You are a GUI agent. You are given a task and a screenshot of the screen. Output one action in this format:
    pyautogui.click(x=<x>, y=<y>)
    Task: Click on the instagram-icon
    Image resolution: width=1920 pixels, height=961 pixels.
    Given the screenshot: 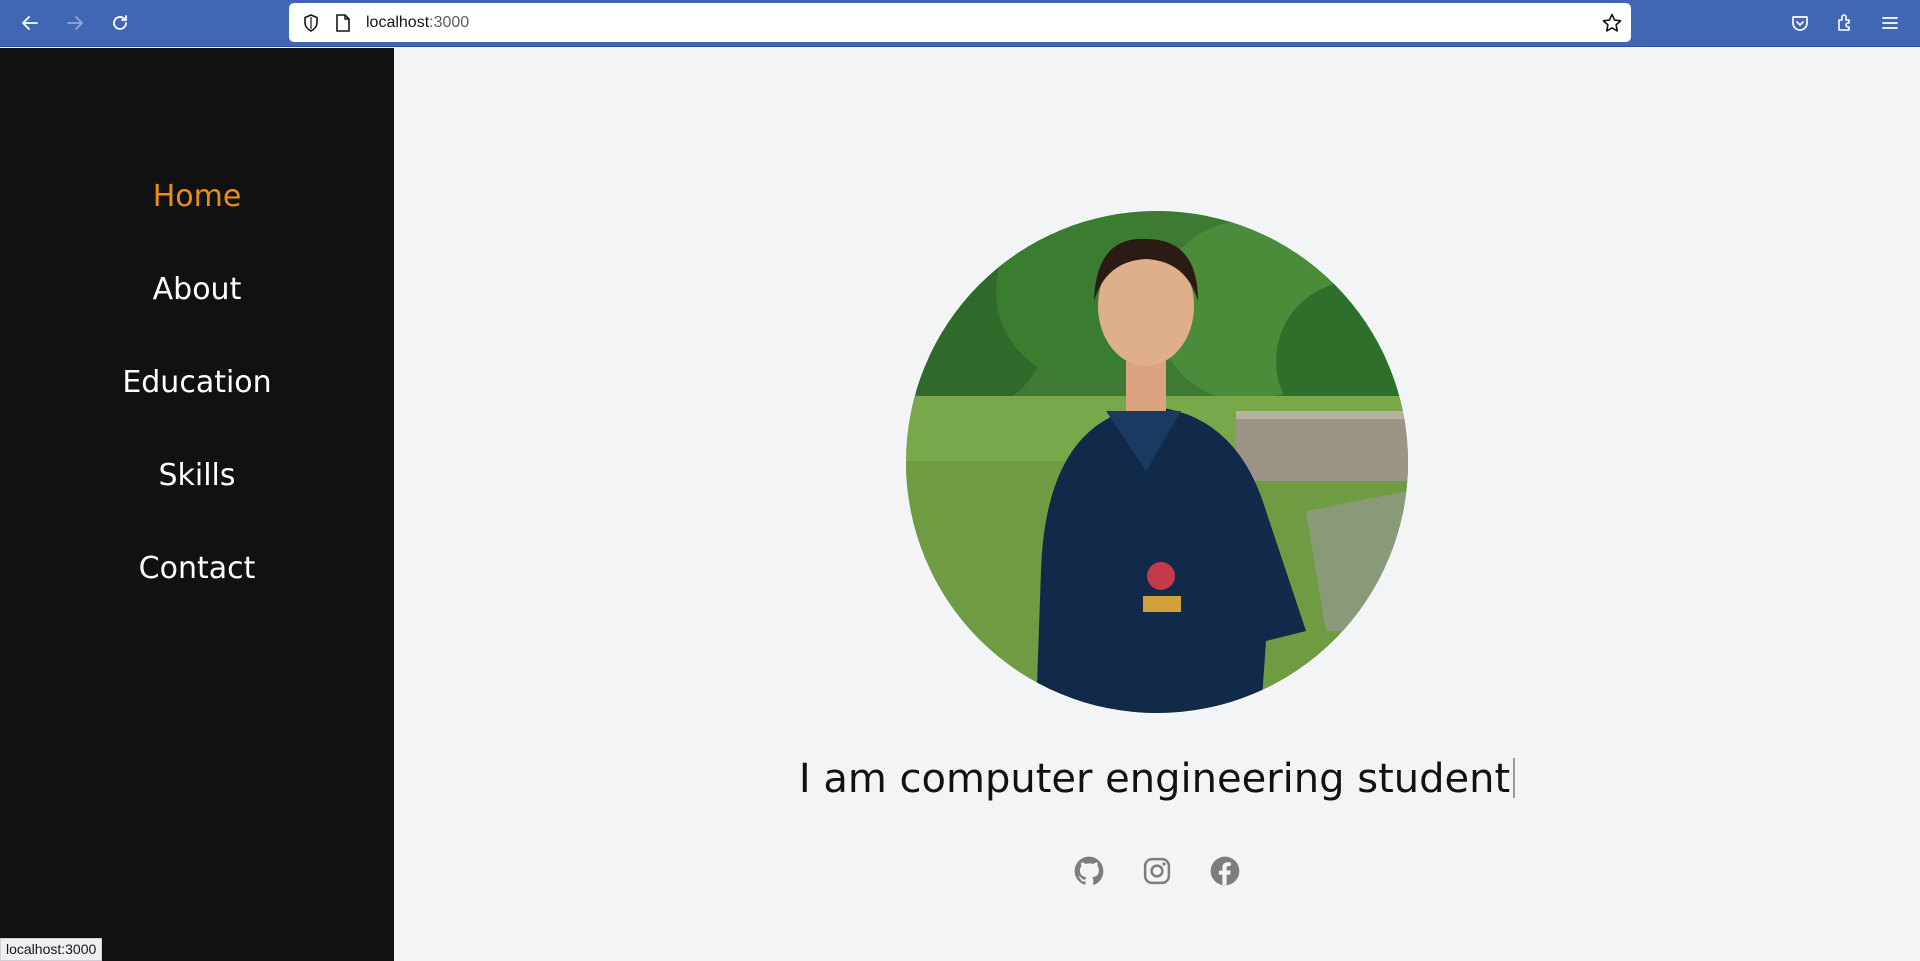 What is the action you would take?
    pyautogui.click(x=1157, y=871)
    